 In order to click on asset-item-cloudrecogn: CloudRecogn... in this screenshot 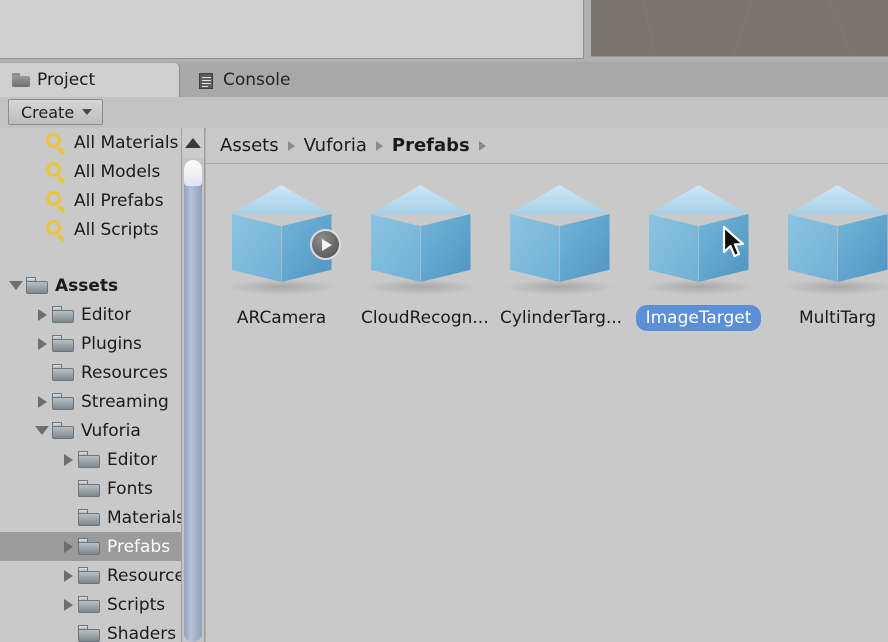, I will do `click(420, 257)`.